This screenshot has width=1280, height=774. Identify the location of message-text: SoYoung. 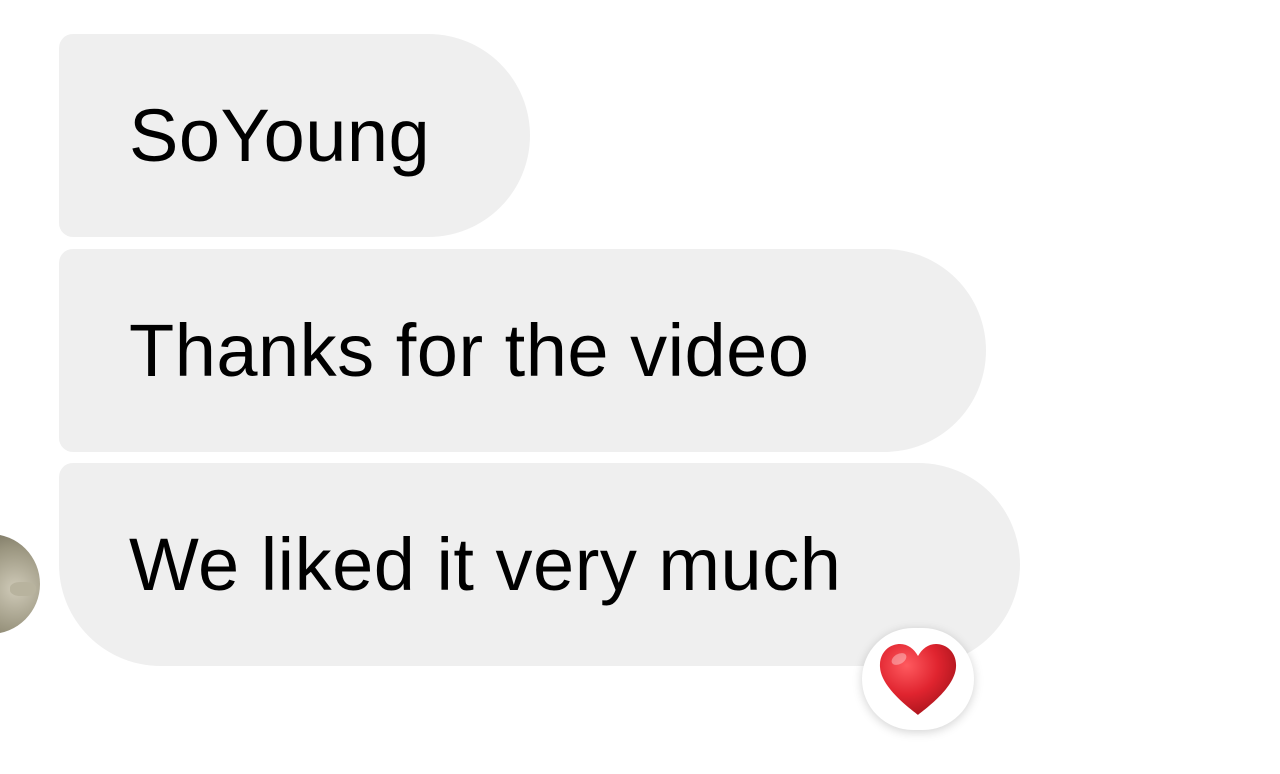
(280, 135).